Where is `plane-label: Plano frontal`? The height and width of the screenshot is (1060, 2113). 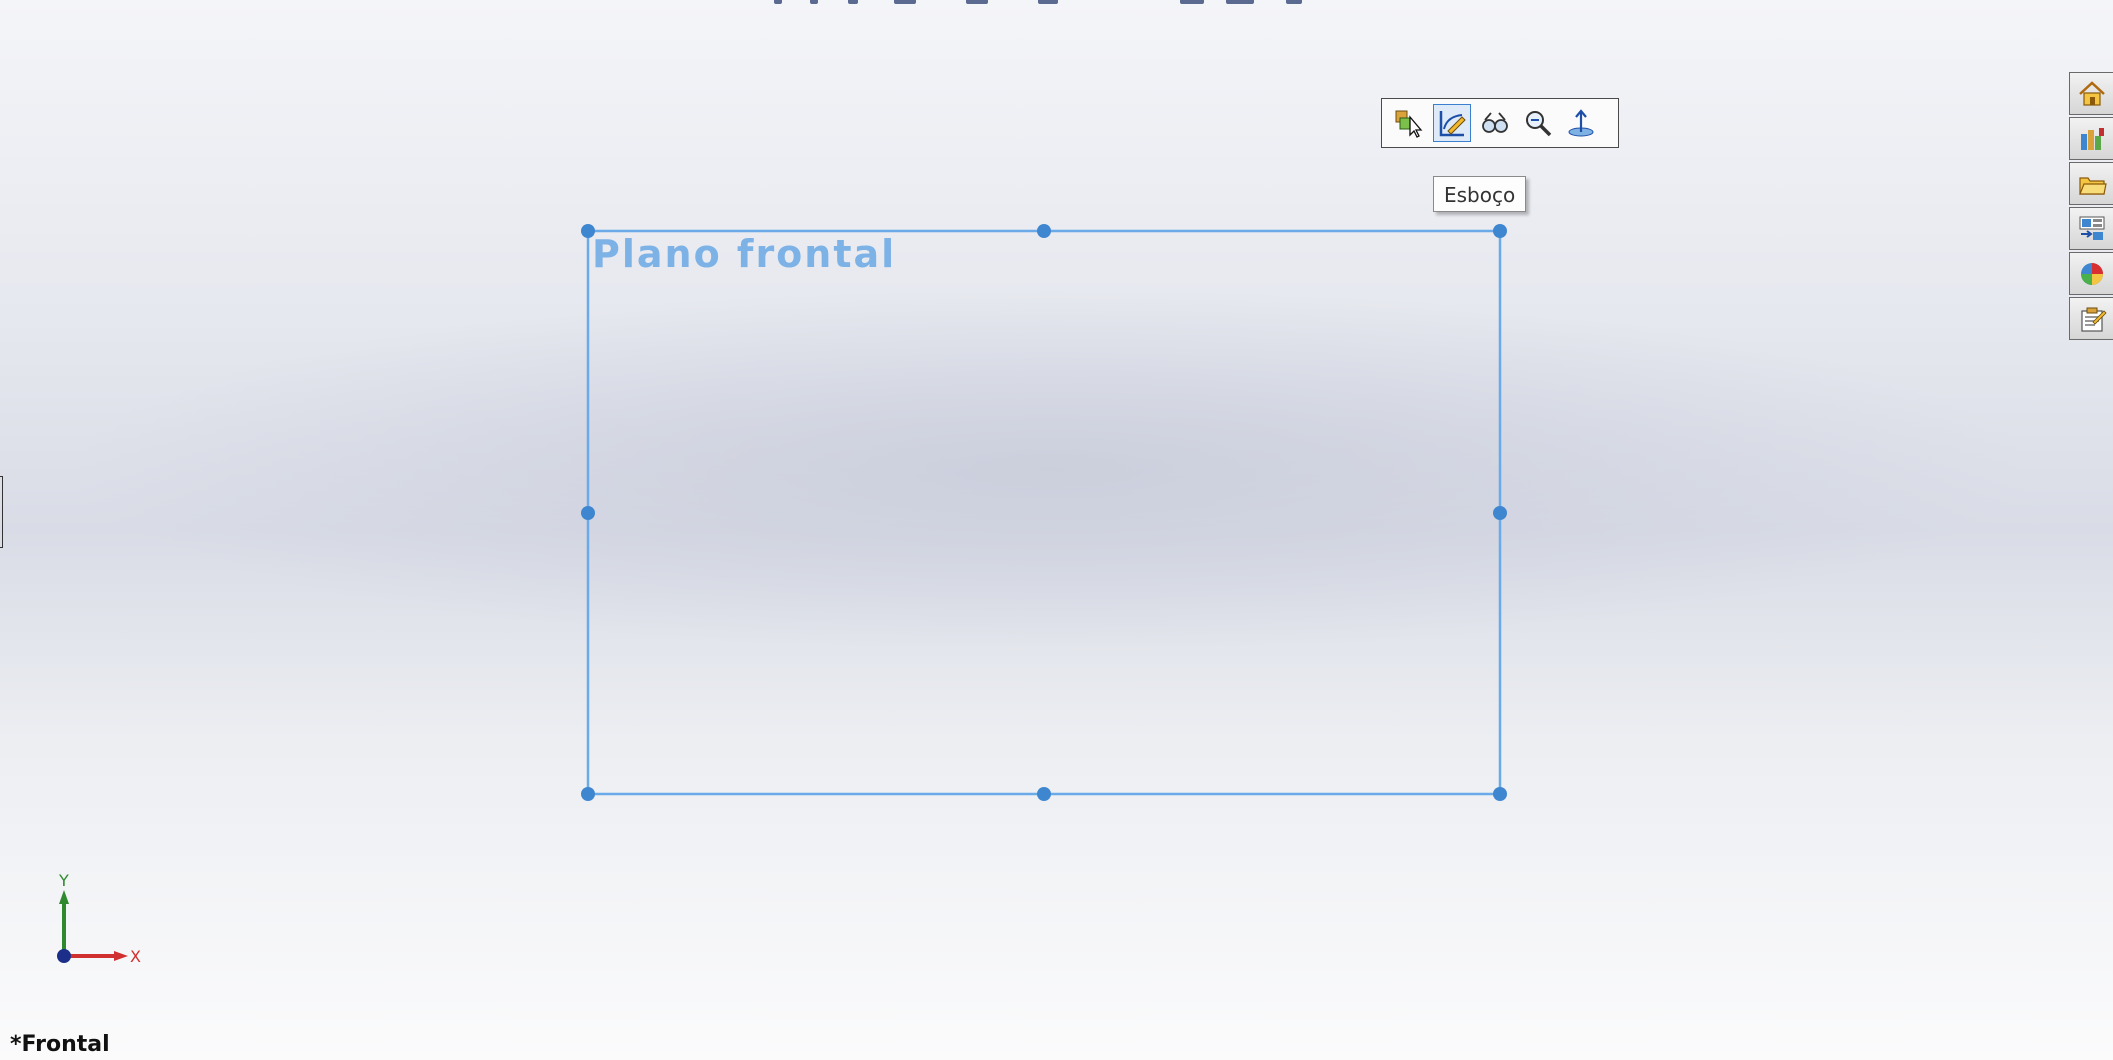
plane-label: Plano frontal is located at coordinates (744, 254).